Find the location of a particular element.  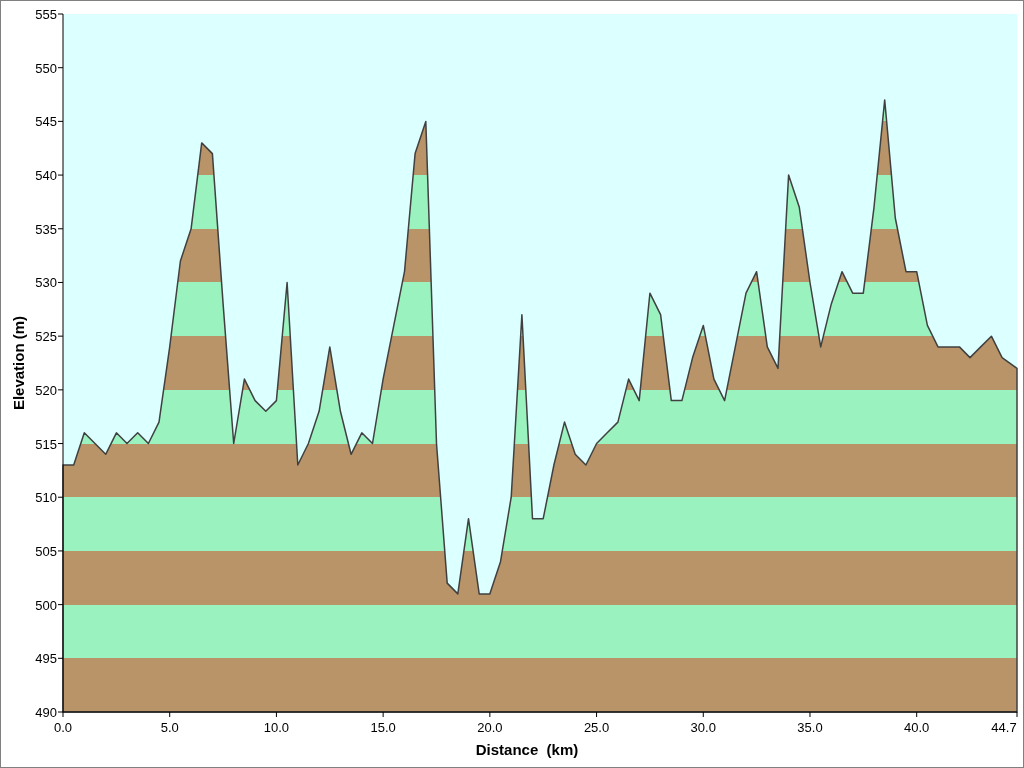

y-tick-label: 520 is located at coordinates (46, 390).